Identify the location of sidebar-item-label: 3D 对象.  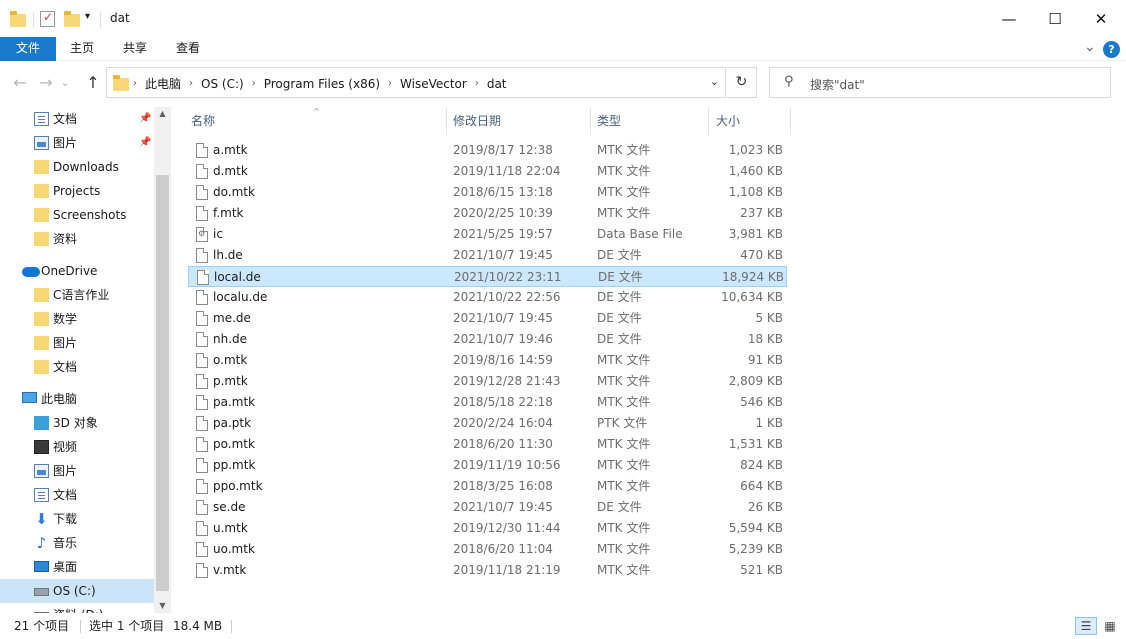
(75, 423).